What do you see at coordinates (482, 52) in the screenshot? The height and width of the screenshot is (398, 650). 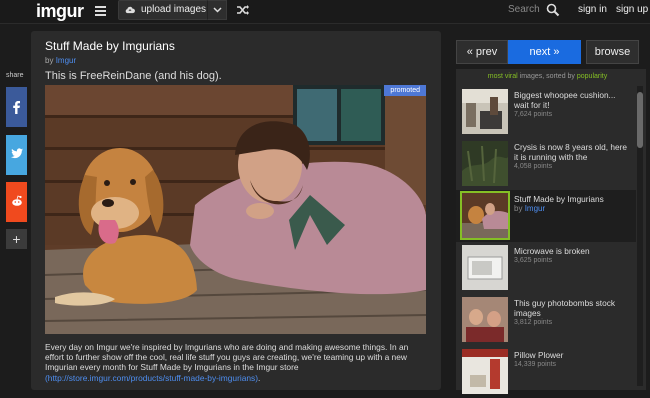 I see `prev-button: « prev` at bounding box center [482, 52].